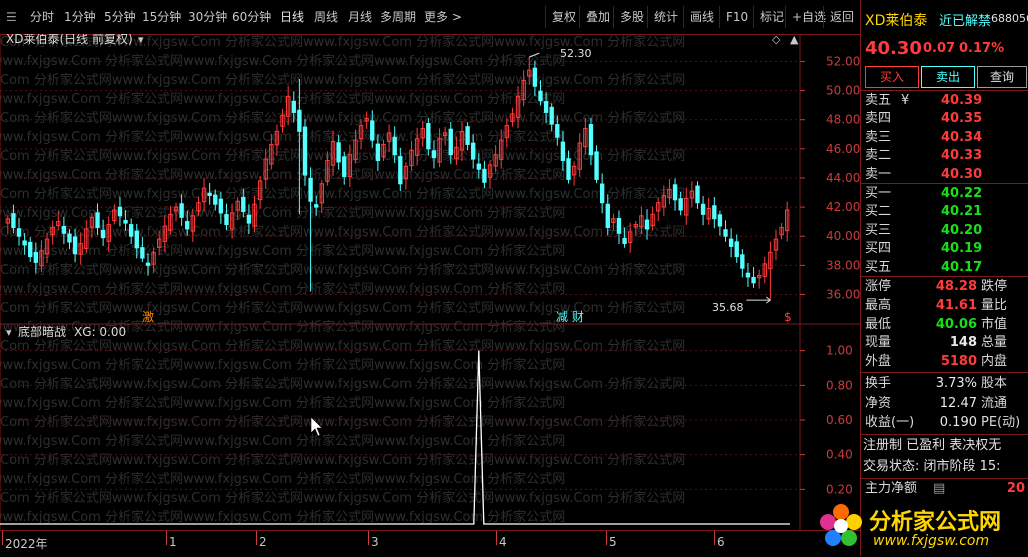  I want to click on period-tab-6: 日线, so click(292, 17).